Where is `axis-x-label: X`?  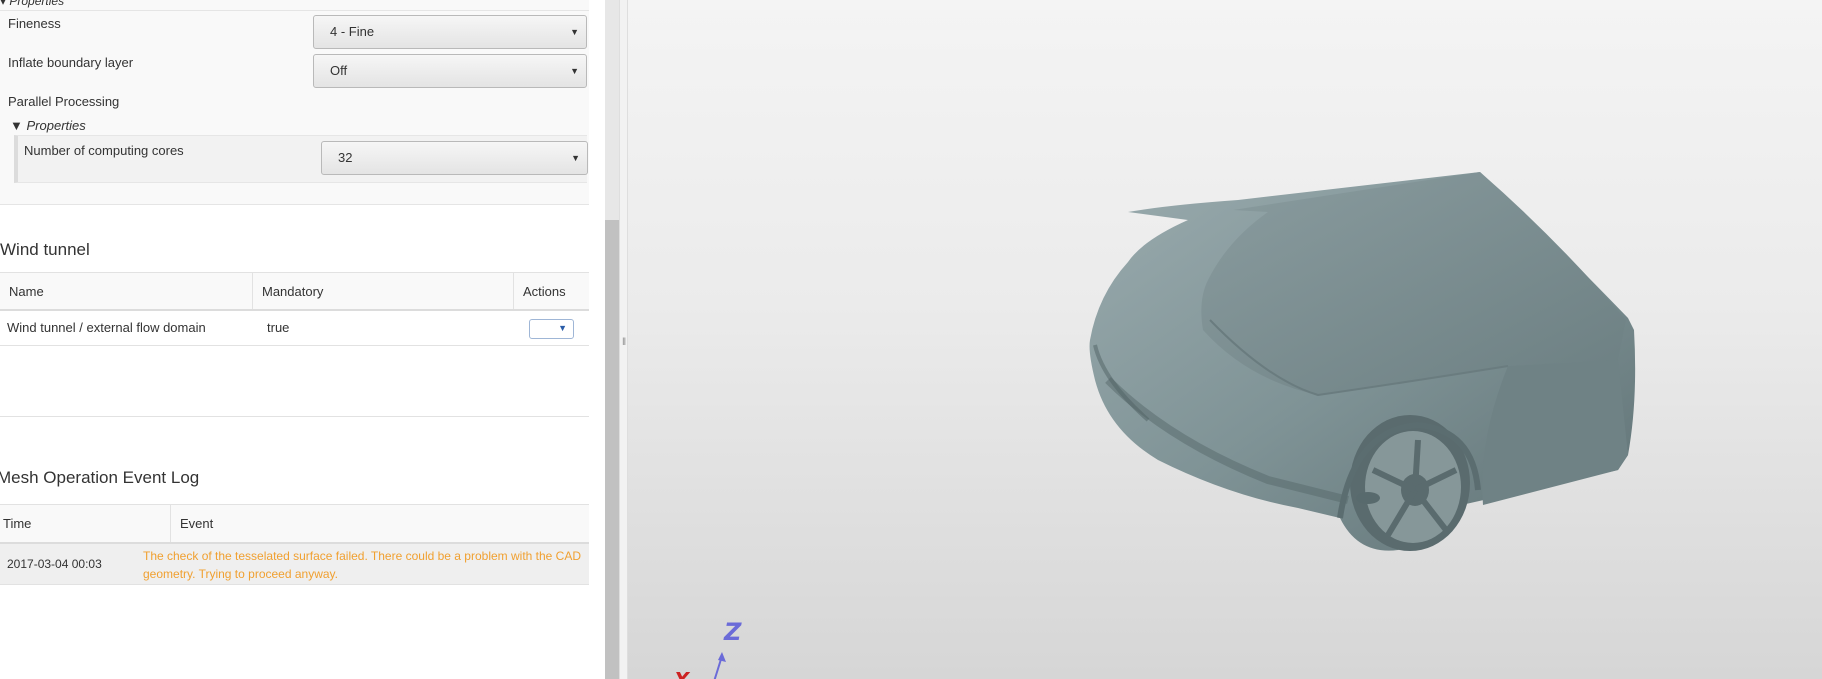
axis-x-label: X is located at coordinates (681, 673).